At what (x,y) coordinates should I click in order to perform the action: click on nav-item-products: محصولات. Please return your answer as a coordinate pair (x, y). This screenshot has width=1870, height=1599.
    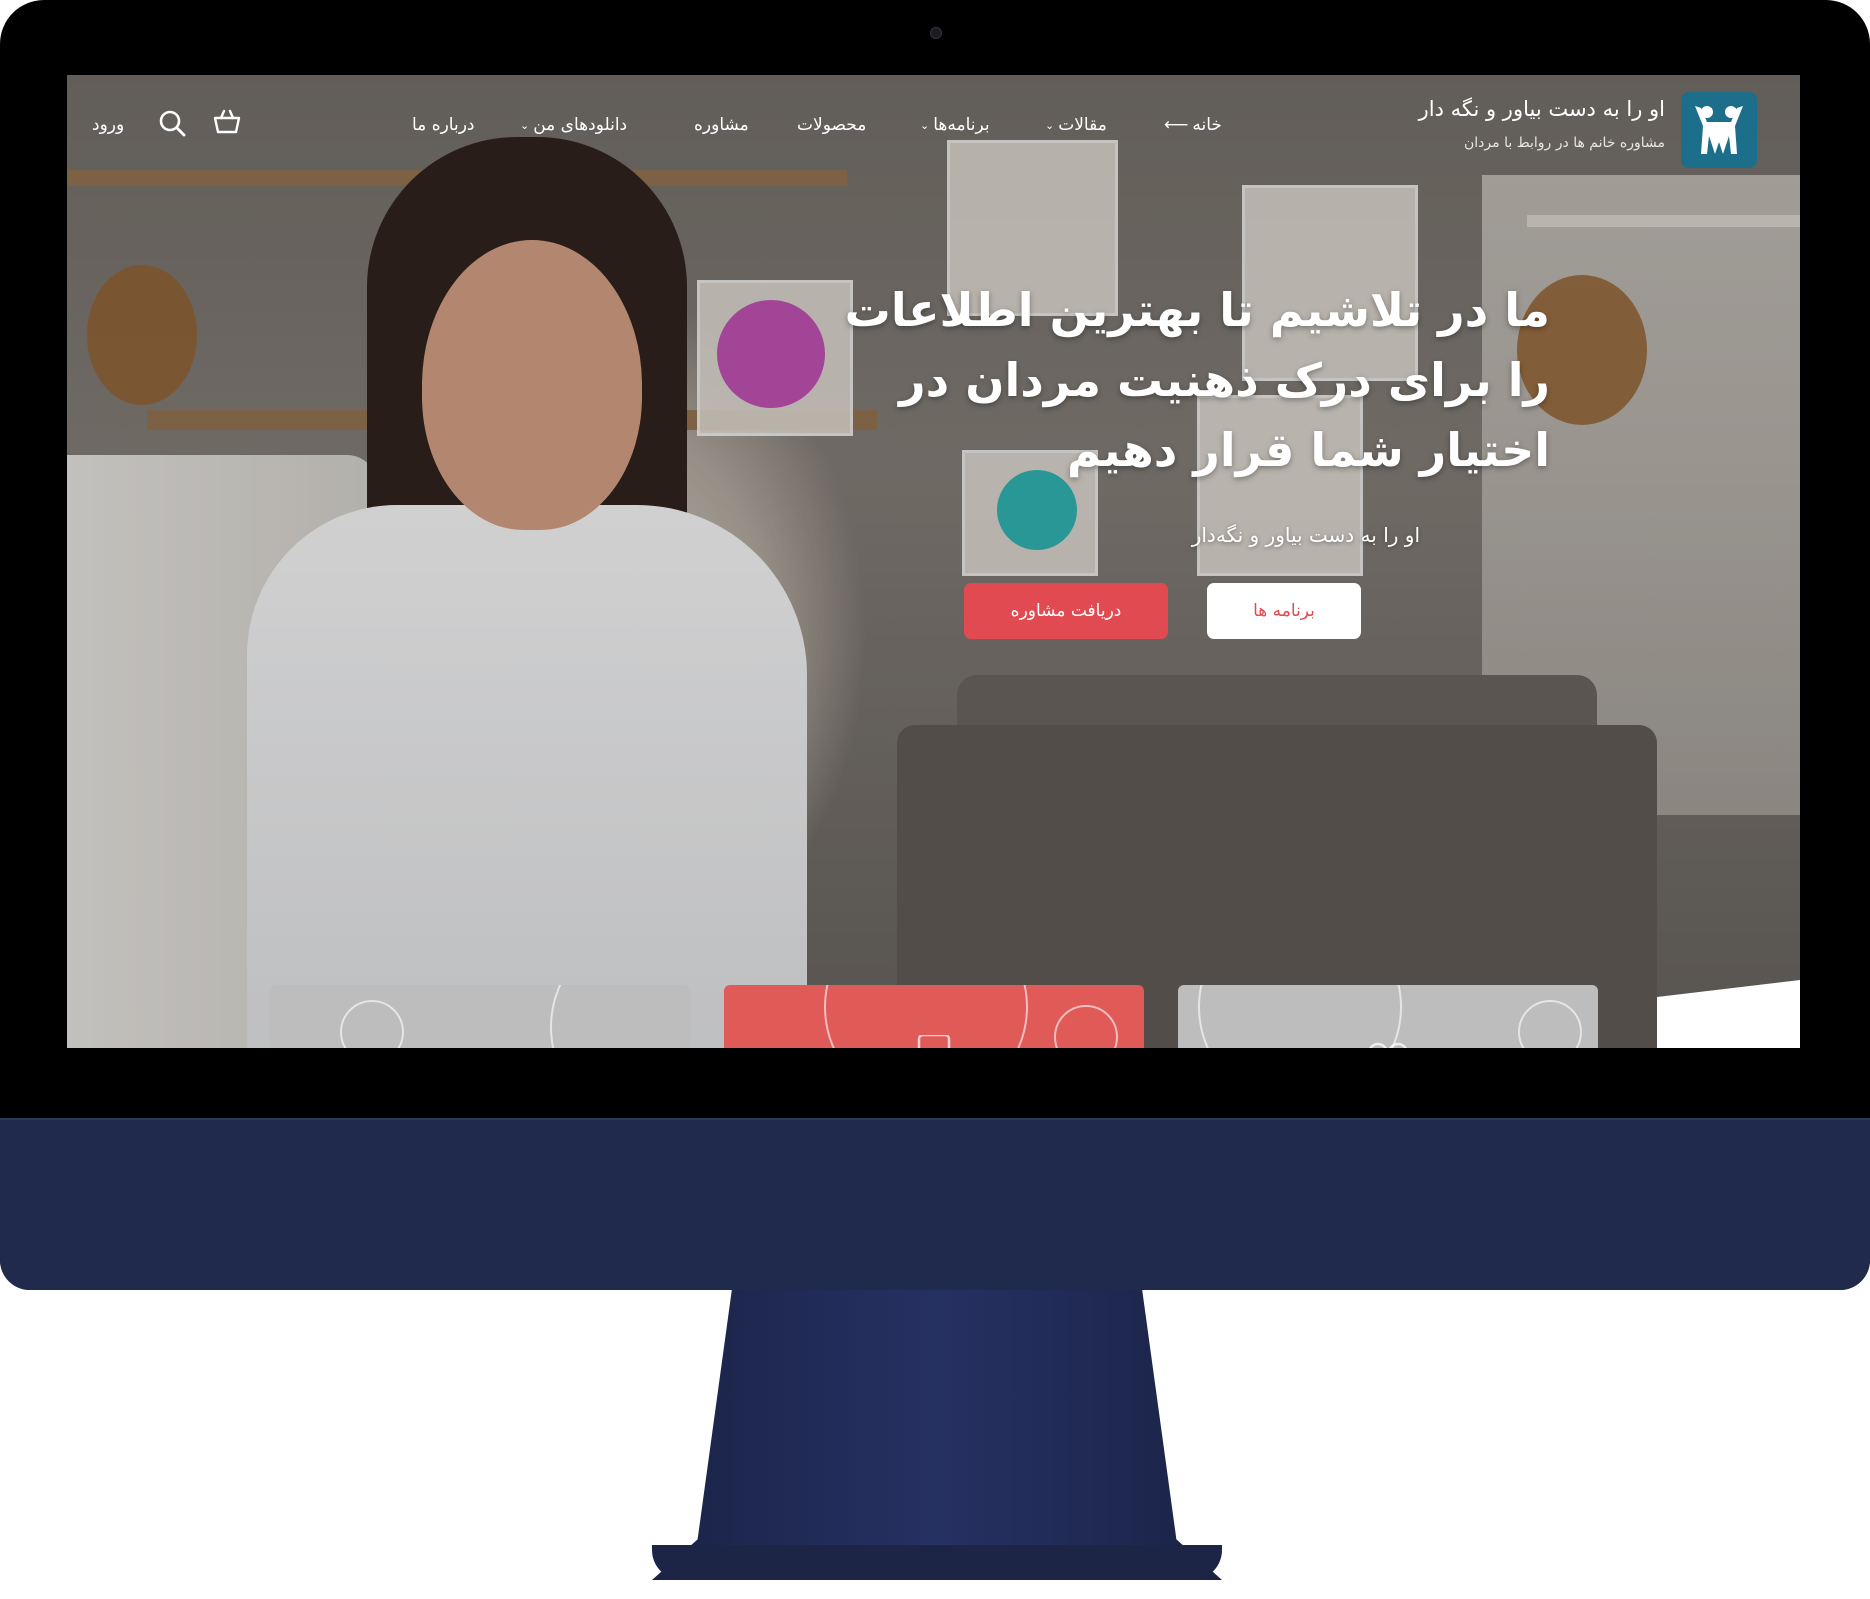
    Looking at the image, I should click on (831, 125).